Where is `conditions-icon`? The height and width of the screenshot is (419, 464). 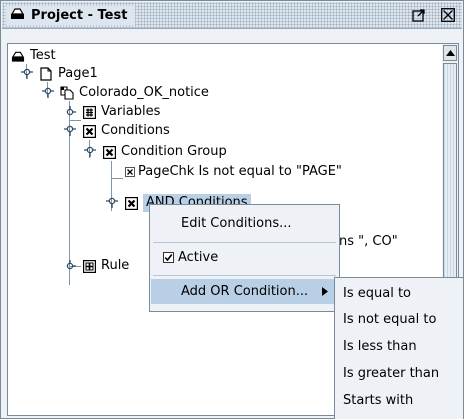 conditions-icon is located at coordinates (89, 131).